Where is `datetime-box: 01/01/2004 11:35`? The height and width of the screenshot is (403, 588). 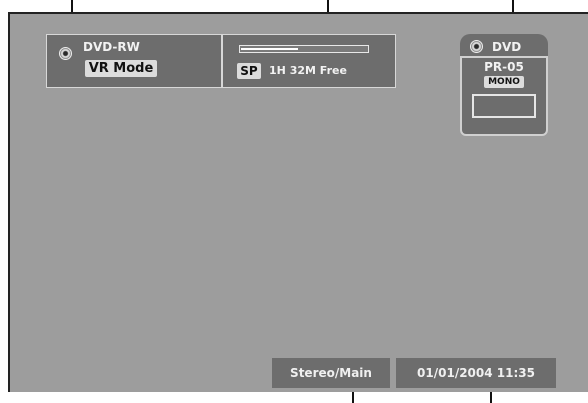 datetime-box: 01/01/2004 11:35 is located at coordinates (476, 373).